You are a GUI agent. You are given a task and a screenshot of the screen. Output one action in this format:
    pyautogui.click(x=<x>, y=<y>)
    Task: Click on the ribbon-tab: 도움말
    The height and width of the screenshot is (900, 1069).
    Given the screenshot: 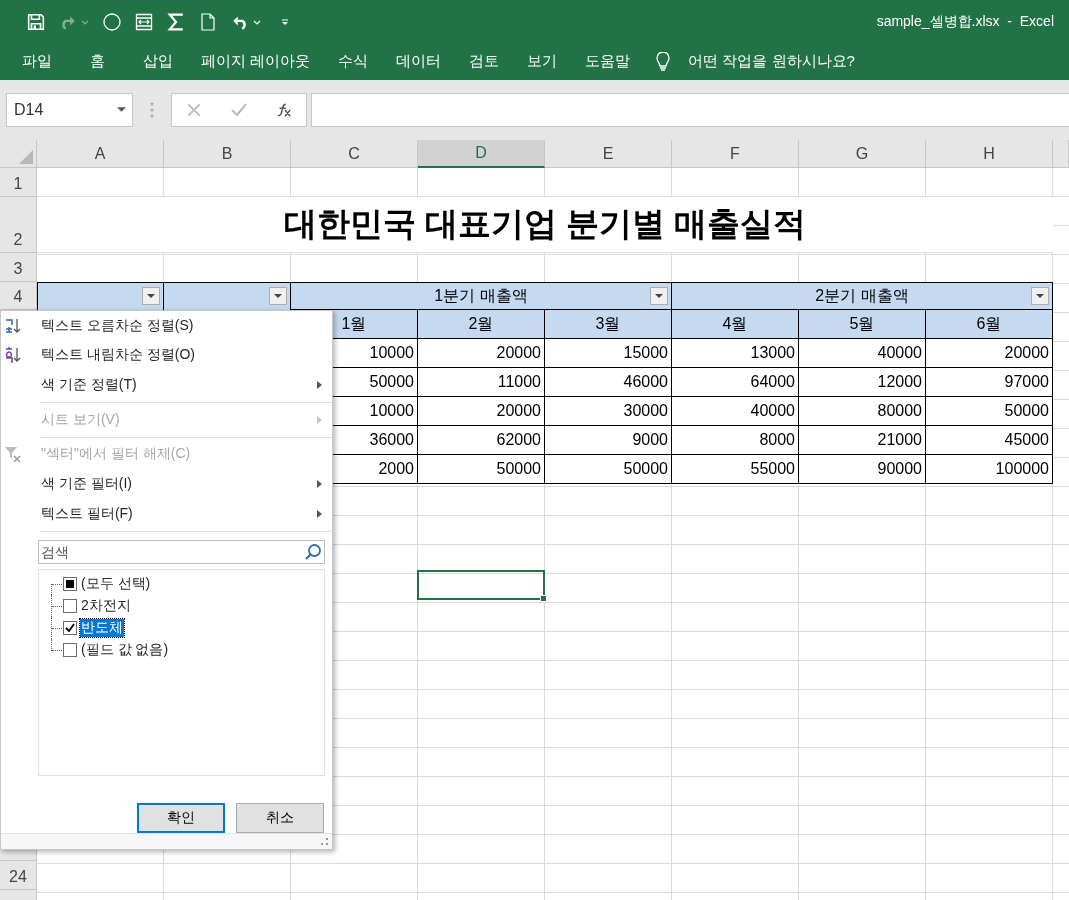 What is the action you would take?
    pyautogui.click(x=608, y=61)
    